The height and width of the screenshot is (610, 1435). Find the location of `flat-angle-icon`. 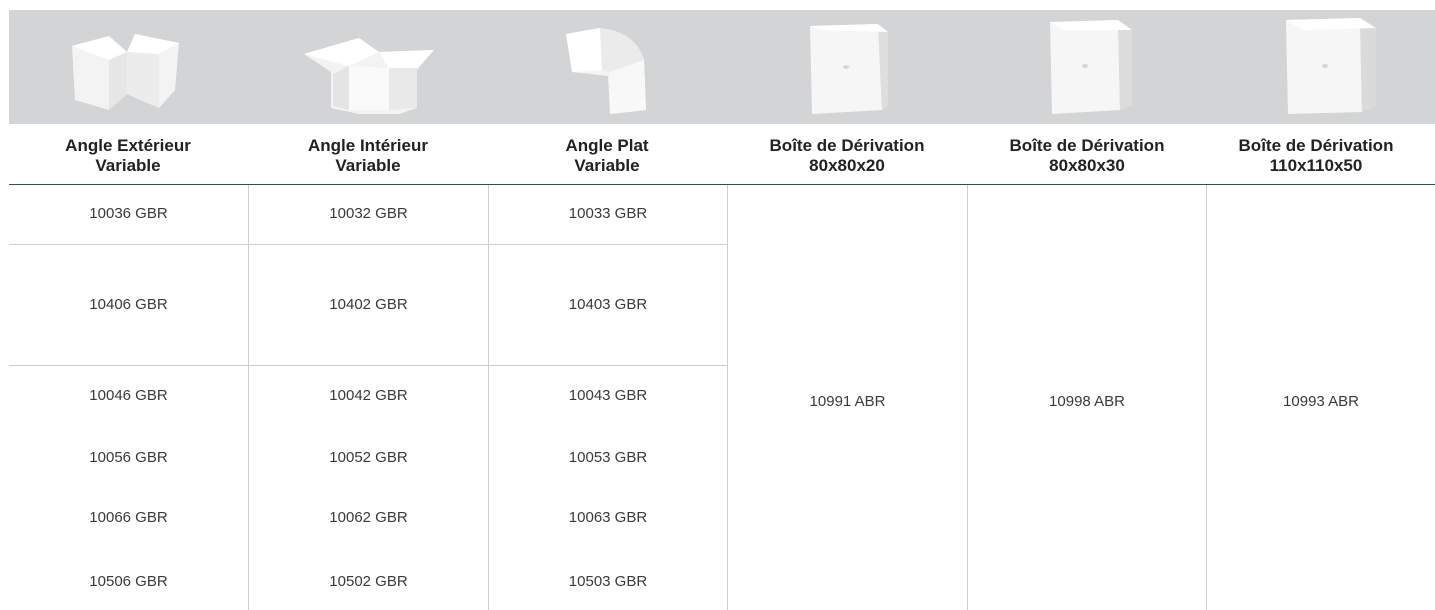

flat-angle-icon is located at coordinates (607, 67).